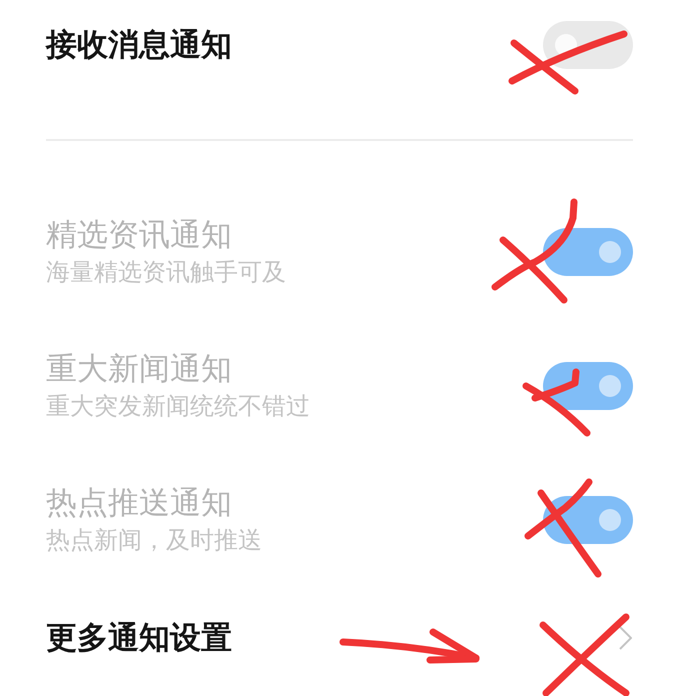 The width and height of the screenshot is (681, 696). Describe the element at coordinates (139, 235) in the screenshot. I see `setting-title: 精选资讯通知` at that location.